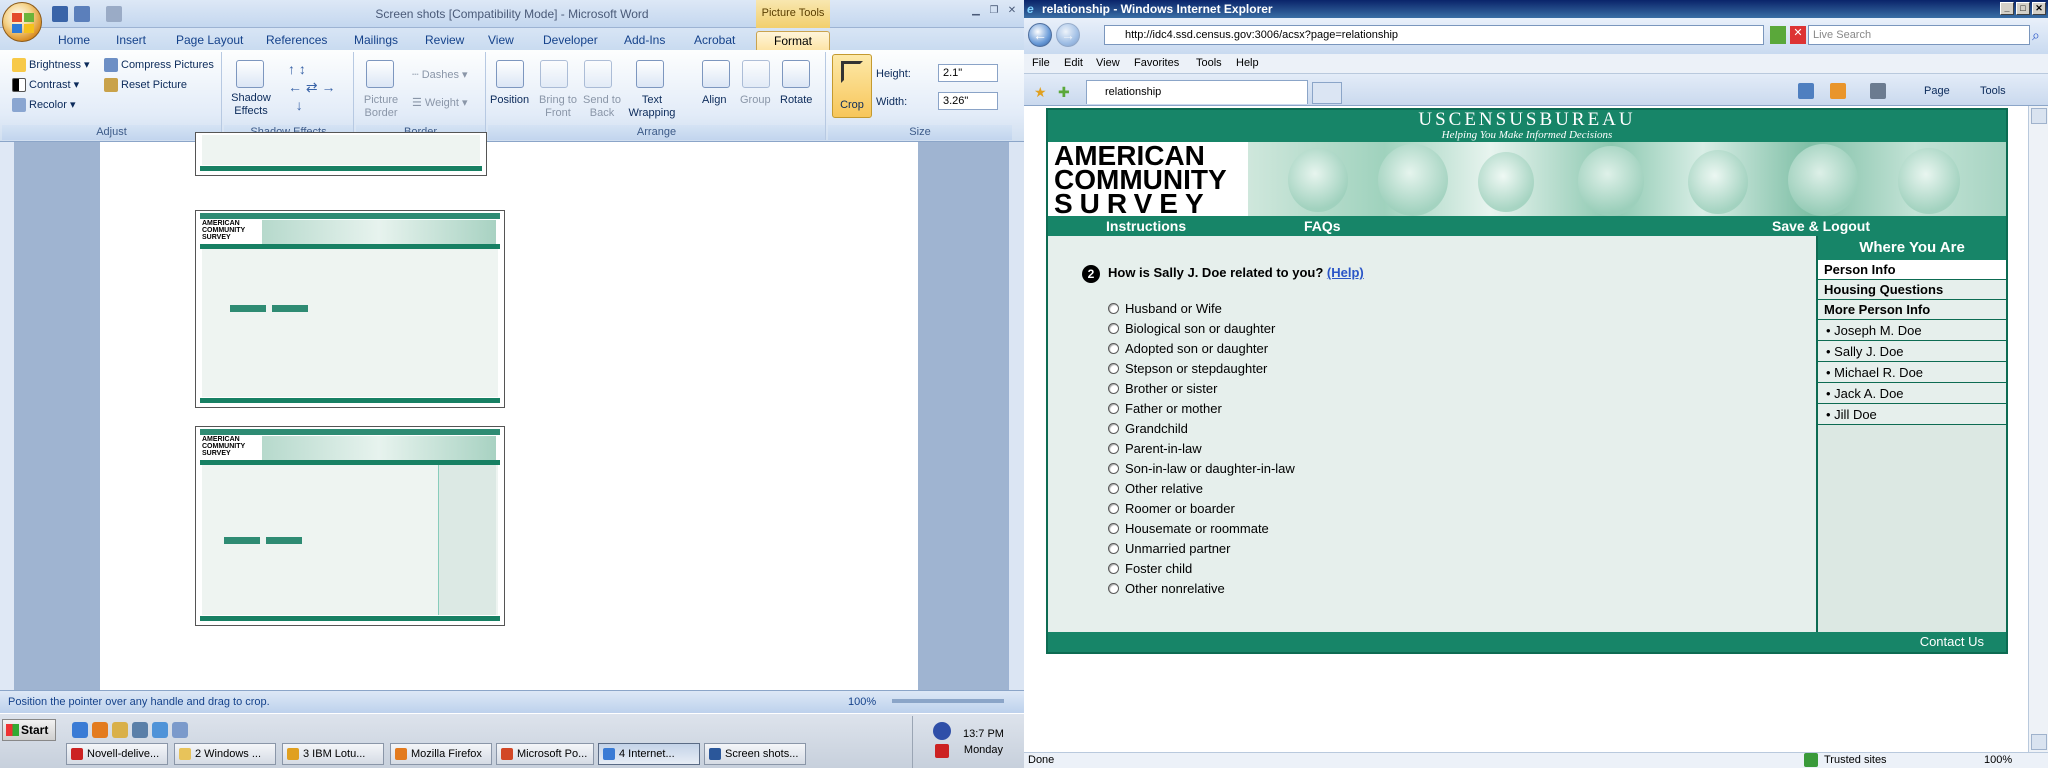  What do you see at coordinates (1778, 35) in the screenshot?
I see `refresh-icon` at bounding box center [1778, 35].